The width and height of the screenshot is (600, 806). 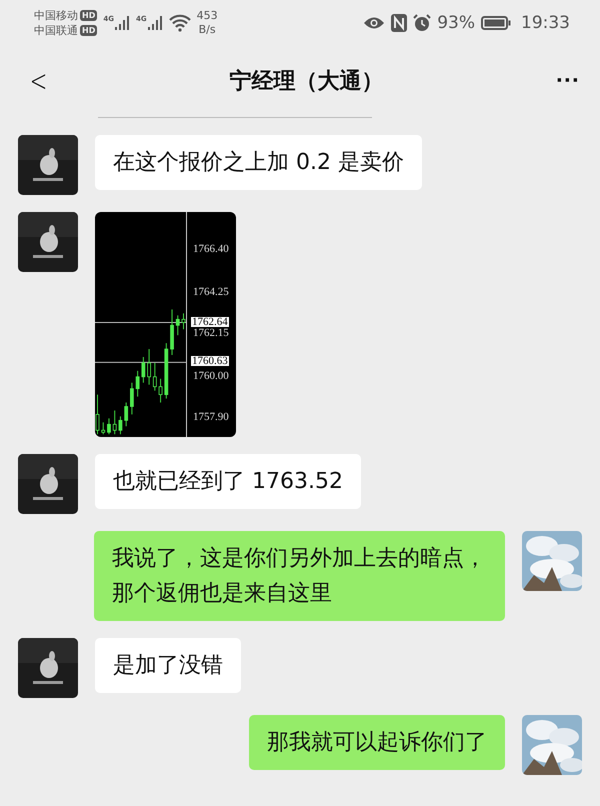 What do you see at coordinates (545, 22) in the screenshot?
I see `clock: 19:33` at bounding box center [545, 22].